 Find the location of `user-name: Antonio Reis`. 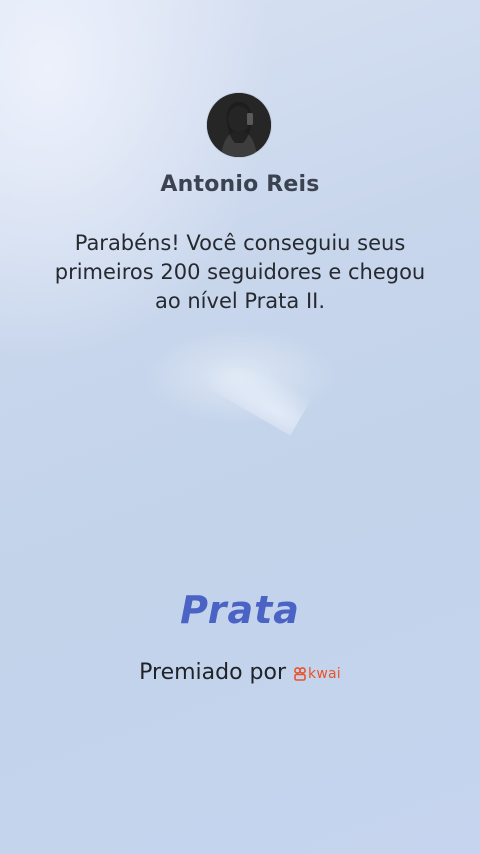

user-name: Antonio Reis is located at coordinates (240, 184).